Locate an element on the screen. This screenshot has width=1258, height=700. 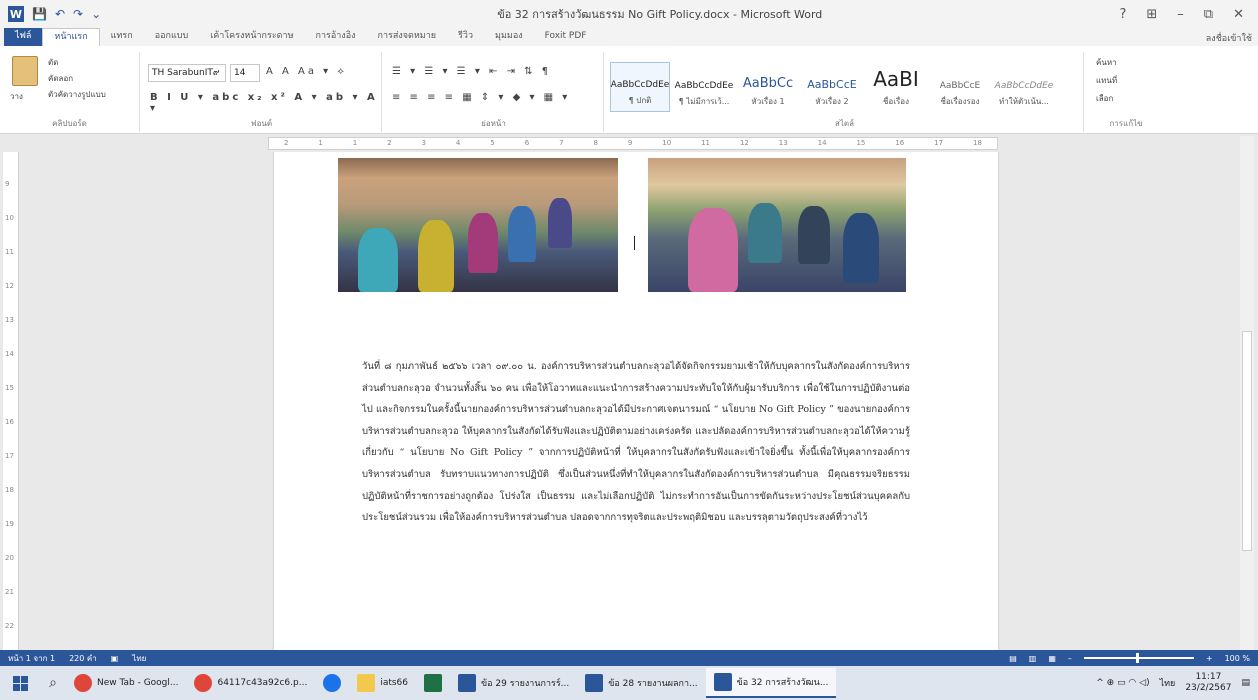
web-layout-icon: ▦ is located at coordinates (1052, 658).